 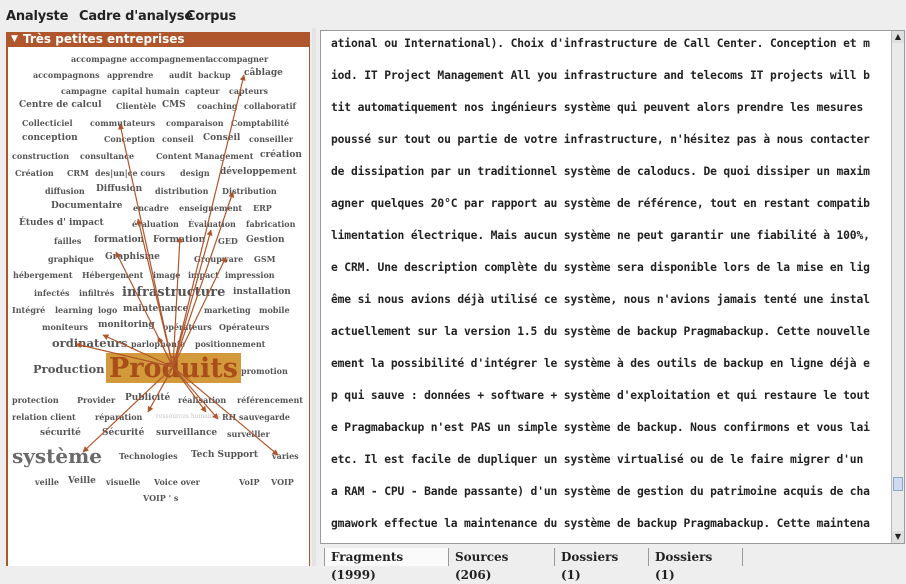 What do you see at coordinates (107, 310) in the screenshot?
I see `cloud-word: logo` at bounding box center [107, 310].